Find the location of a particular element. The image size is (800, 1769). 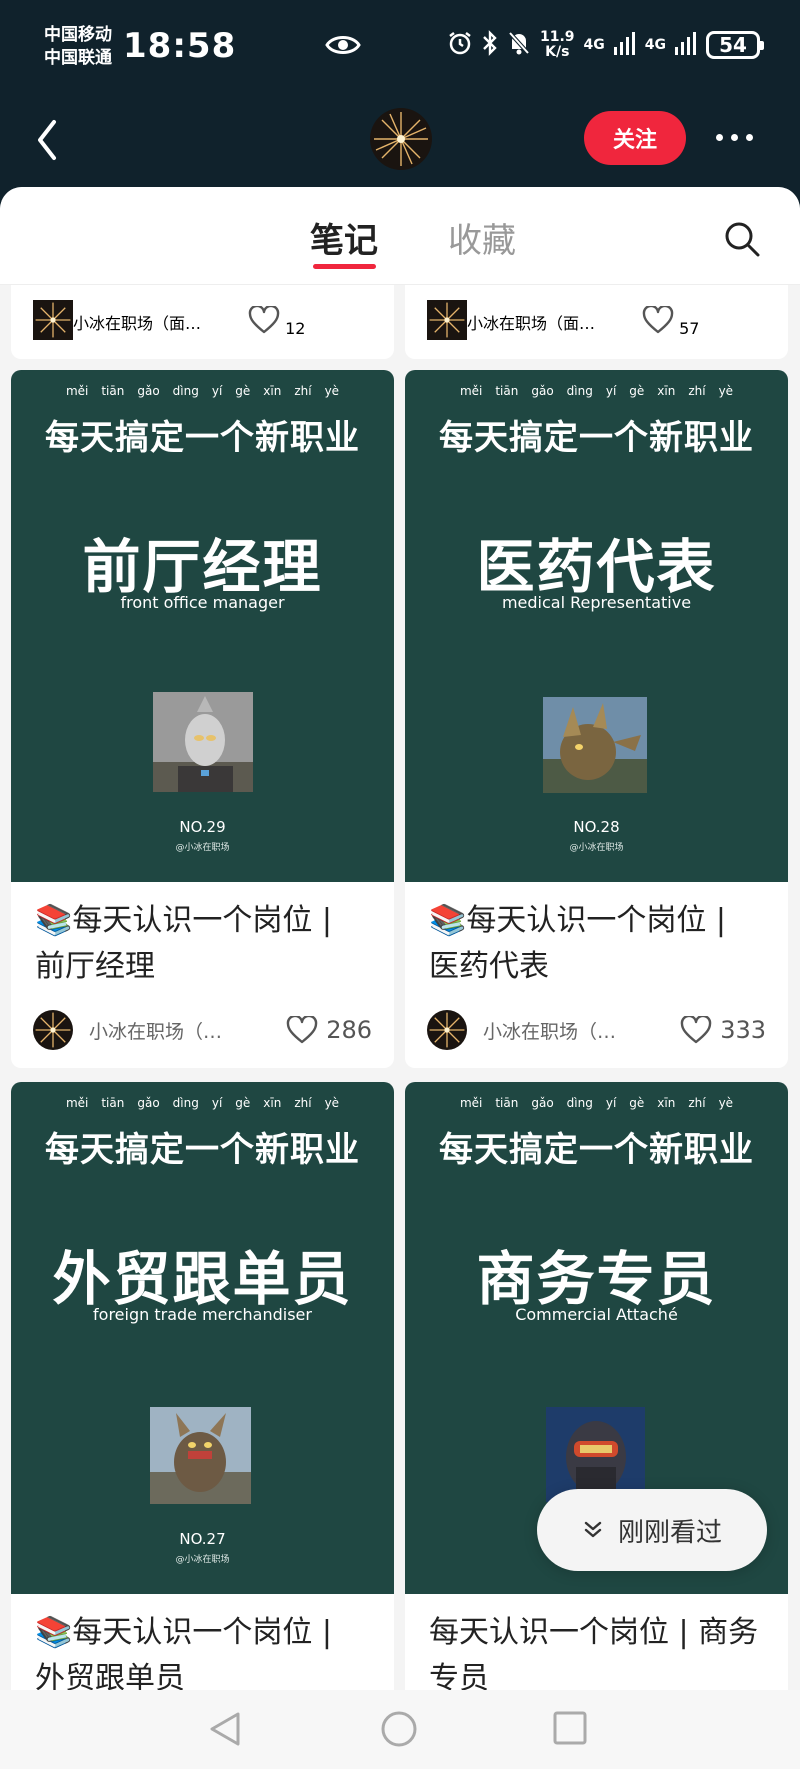

job-title-en: Commercial Attaché is located at coordinates (596, 1314).